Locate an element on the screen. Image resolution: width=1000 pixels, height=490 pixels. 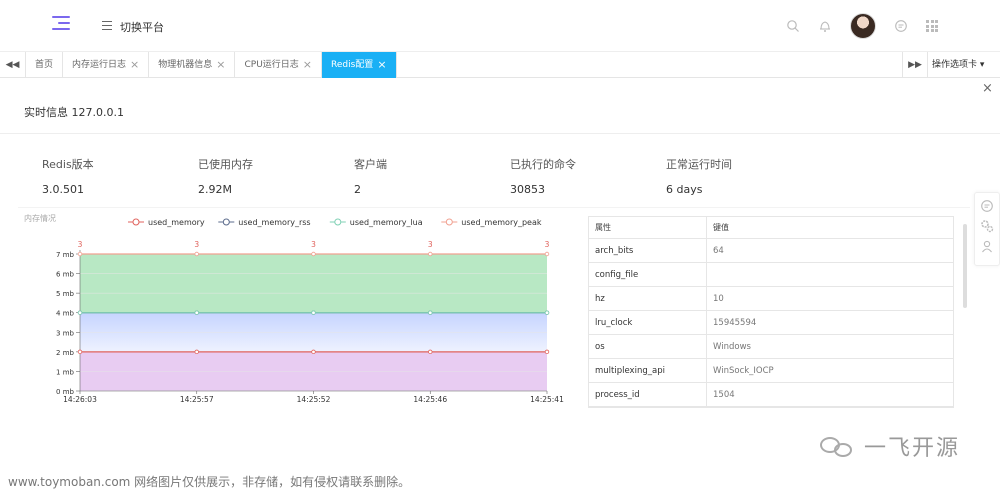
switch-platform-button: 切换平台 is located at coordinates (133, 27).